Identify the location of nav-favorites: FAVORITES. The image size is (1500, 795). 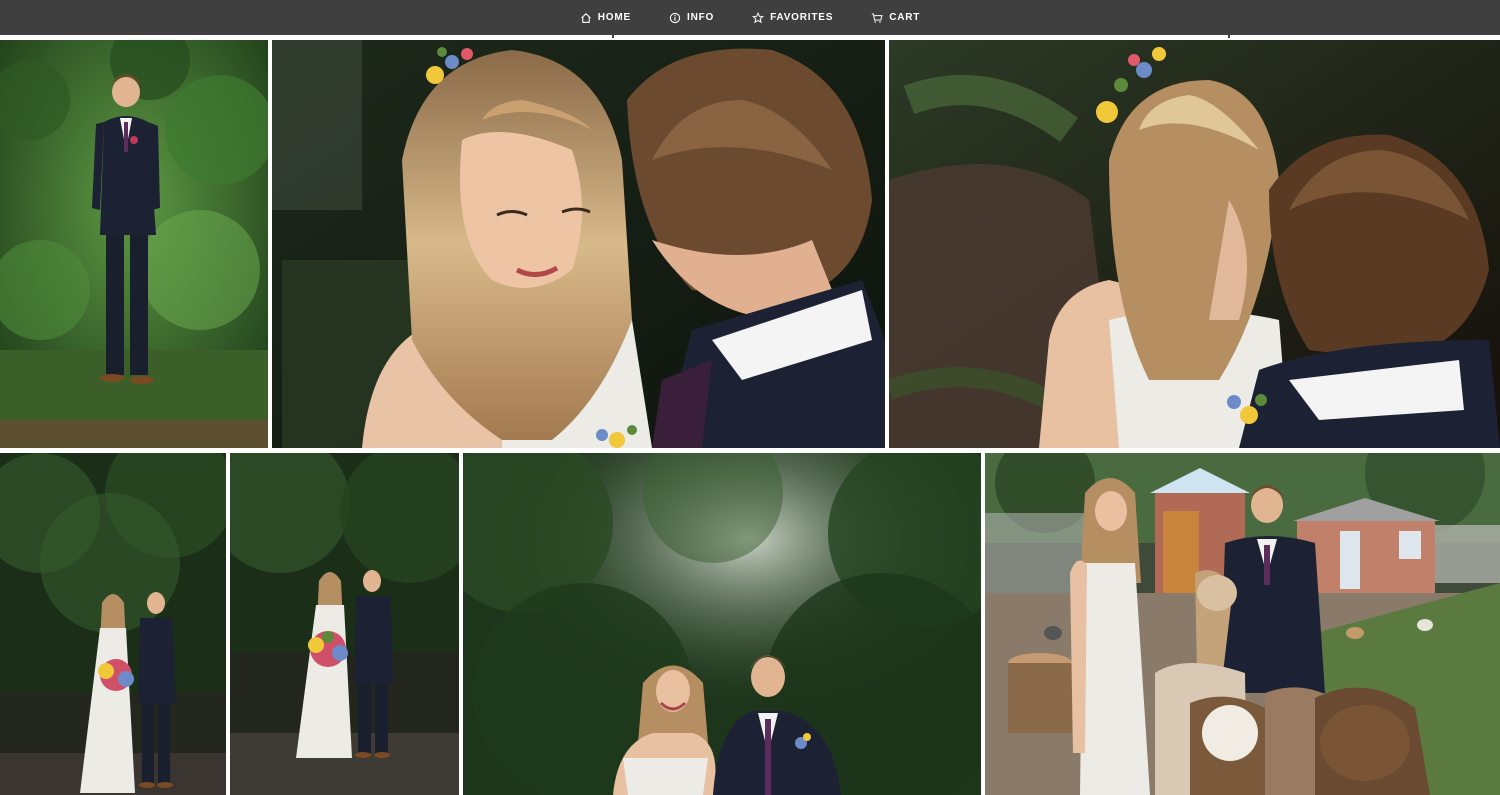
(792, 17).